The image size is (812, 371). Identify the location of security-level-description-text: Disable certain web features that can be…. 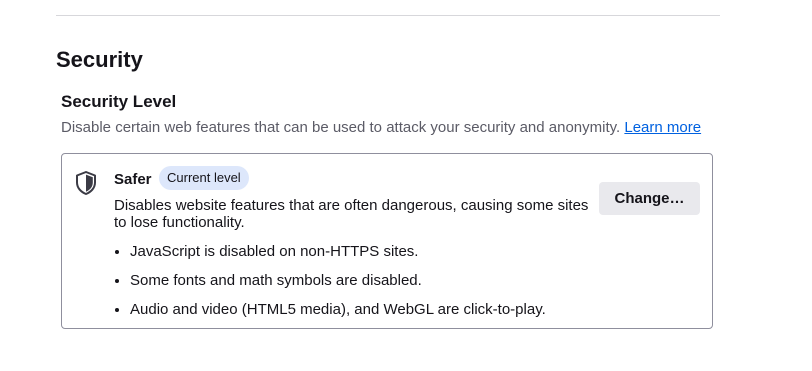
(341, 127).